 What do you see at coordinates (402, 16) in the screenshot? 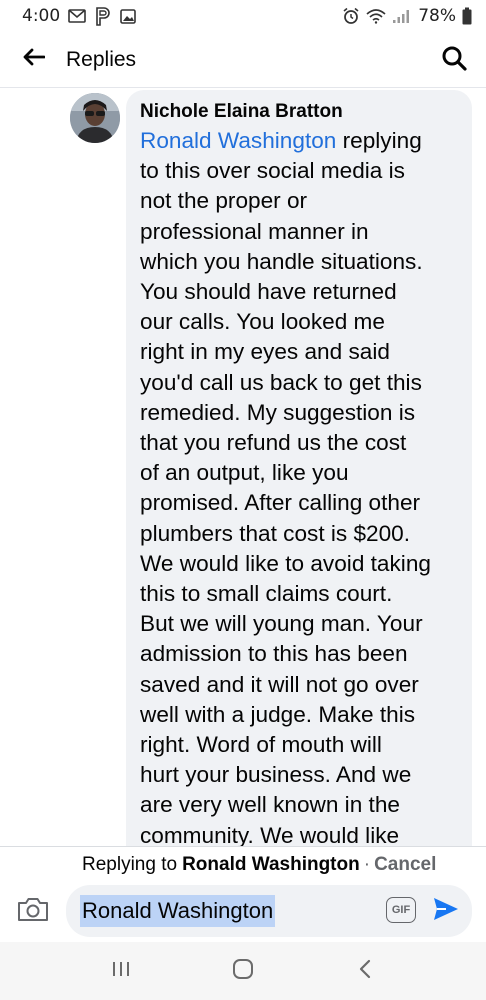
I see `signal-icon` at bounding box center [402, 16].